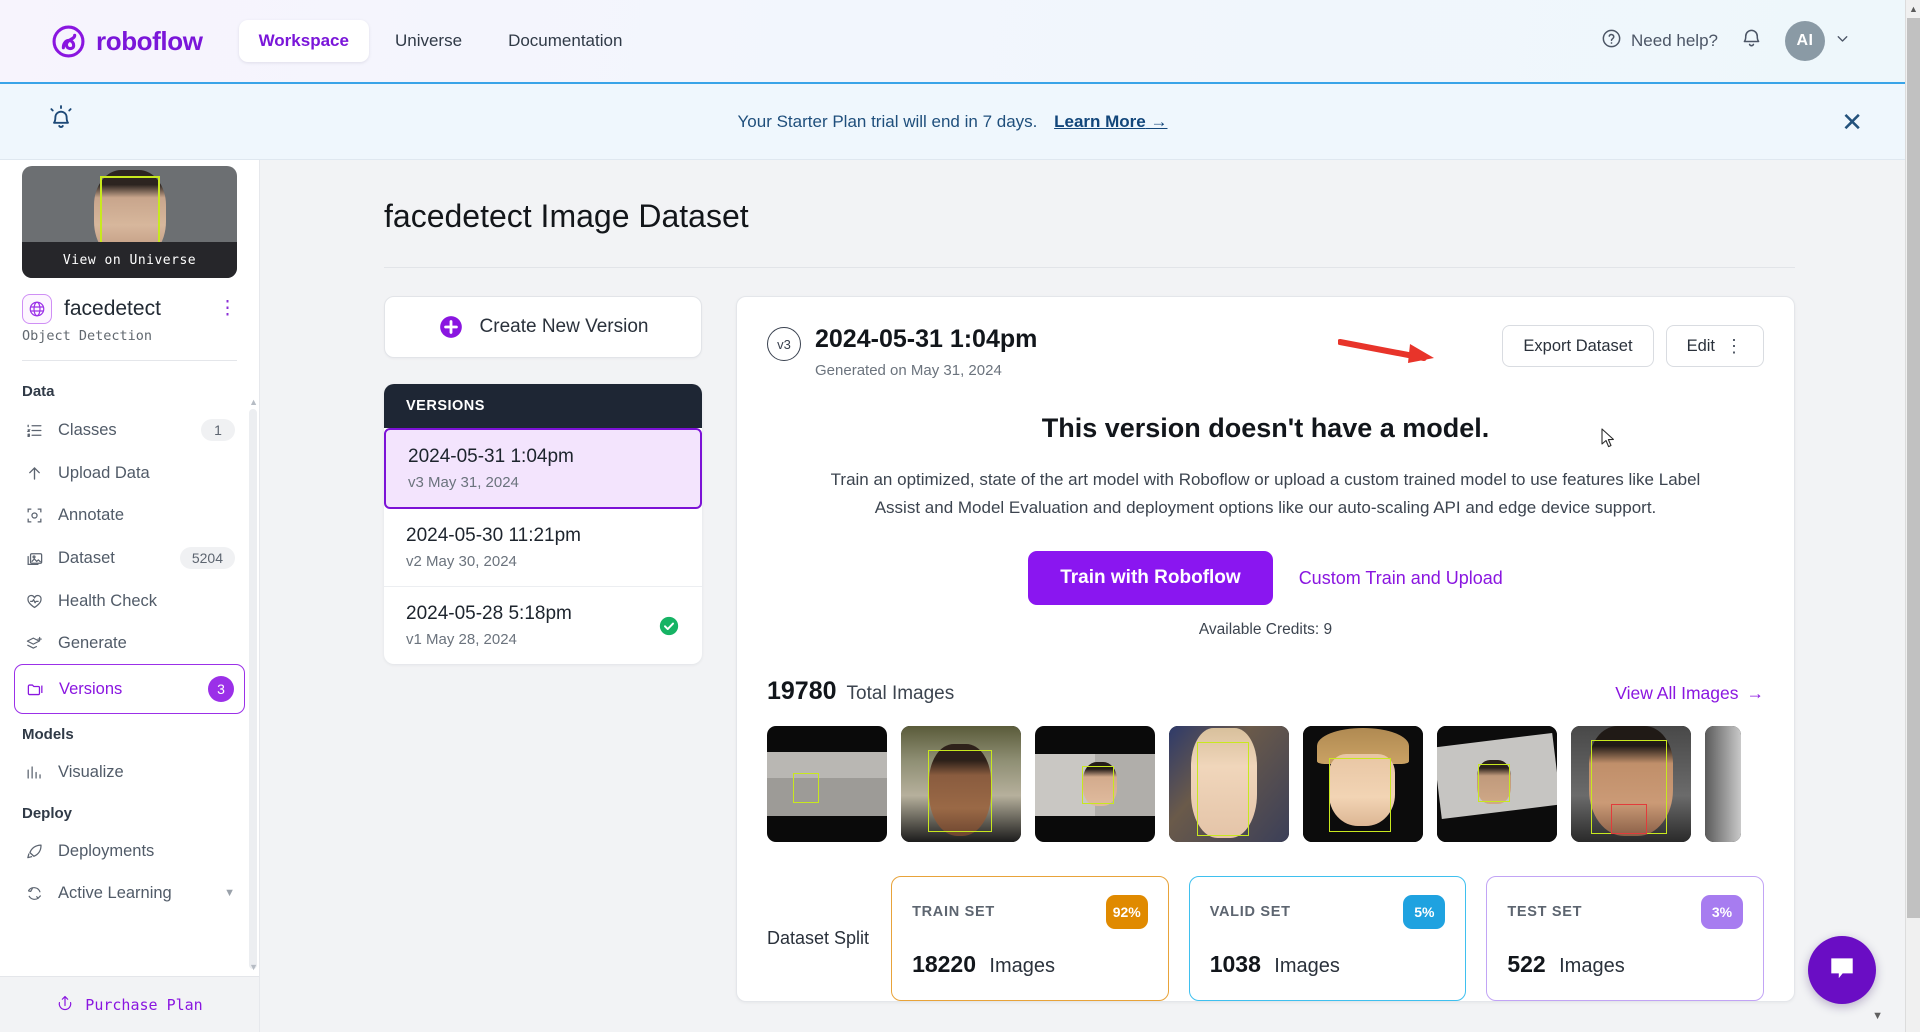 Image resolution: width=1920 pixels, height=1032 pixels. What do you see at coordinates (1030, 939) in the screenshot?
I see `dataset-split-card-train: TRAIN SET 92% 18220 Images` at bounding box center [1030, 939].